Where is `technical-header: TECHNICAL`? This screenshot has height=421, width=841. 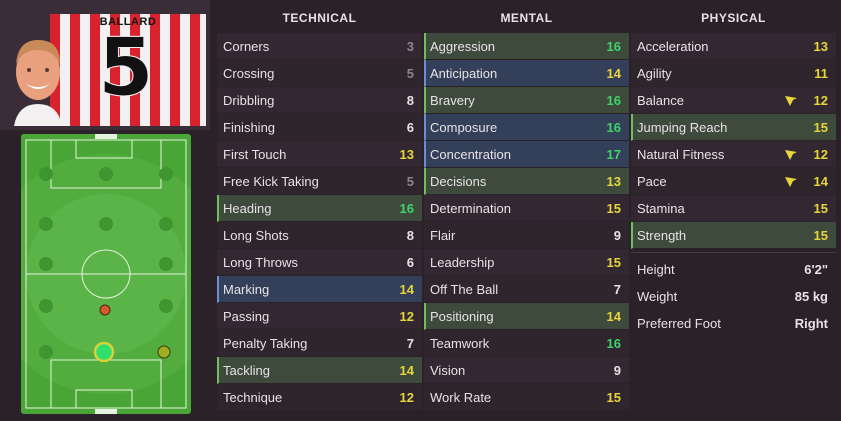 technical-header: TECHNICAL is located at coordinates (319, 18).